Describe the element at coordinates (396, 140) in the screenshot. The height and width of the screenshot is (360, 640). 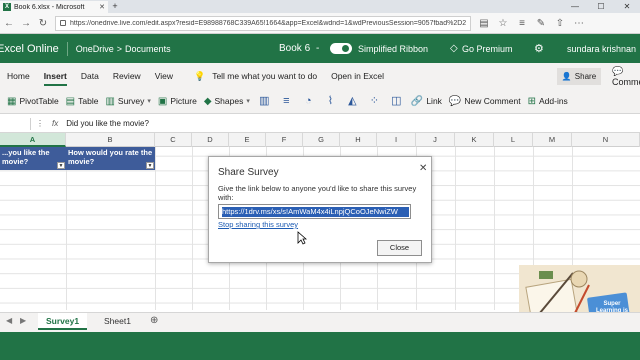
I see `column-header-i: I` at that location.